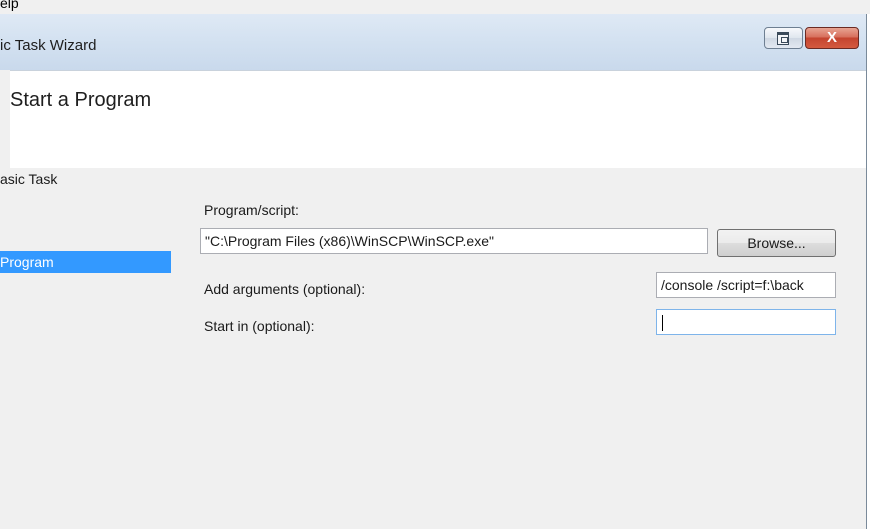 This screenshot has width=870, height=529. Describe the element at coordinates (433, 42) in the screenshot. I see `title-bar: ic Task Wizard X` at that location.